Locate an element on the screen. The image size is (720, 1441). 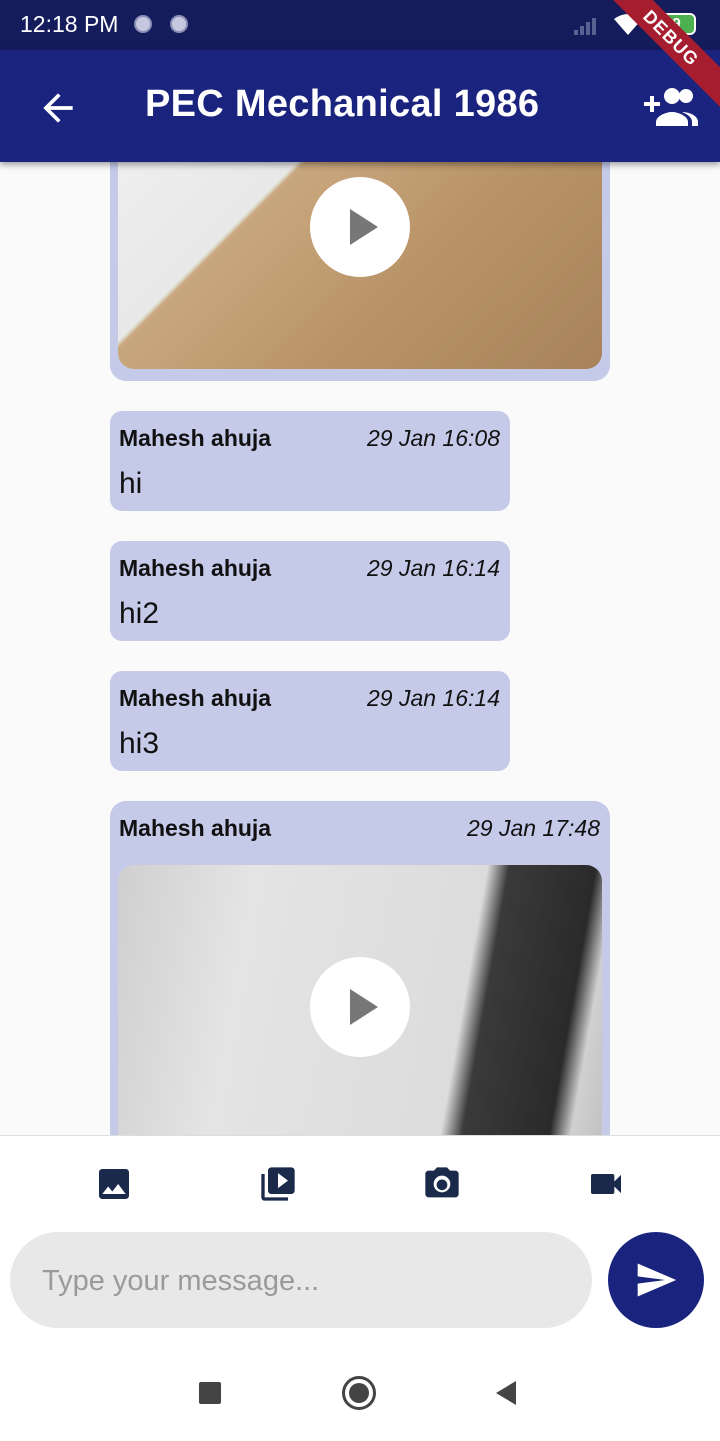
page-title: PEC Mechanical 1986 is located at coordinates (342, 104).